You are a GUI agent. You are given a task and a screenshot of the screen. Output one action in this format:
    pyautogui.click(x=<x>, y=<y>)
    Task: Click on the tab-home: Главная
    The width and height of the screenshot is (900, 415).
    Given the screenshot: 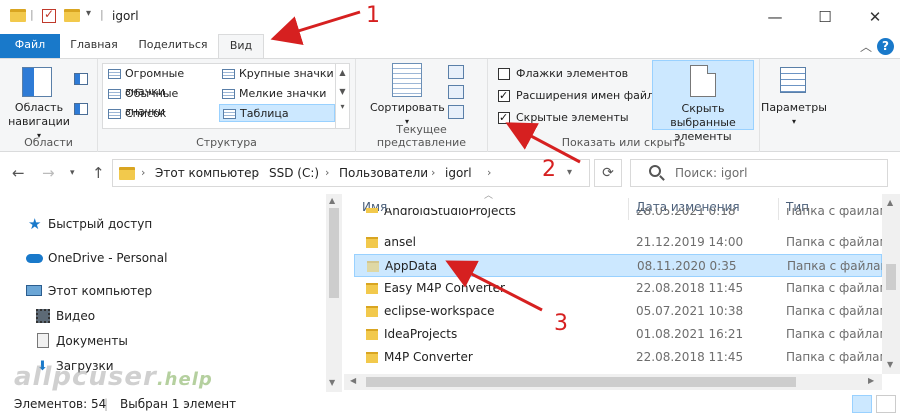 What is the action you would take?
    pyautogui.click(x=94, y=46)
    